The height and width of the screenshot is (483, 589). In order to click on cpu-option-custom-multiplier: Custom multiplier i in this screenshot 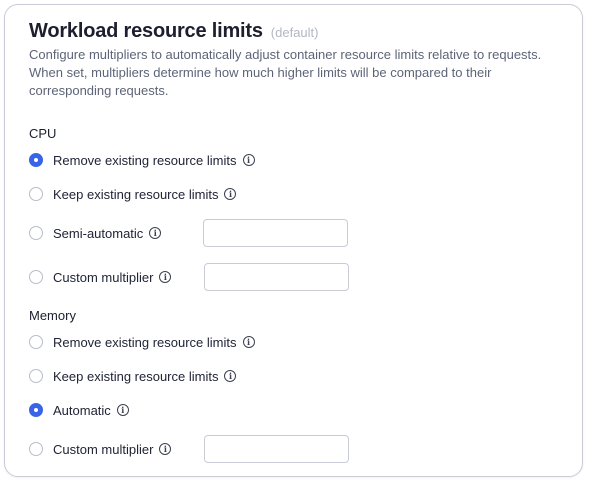, I will do `click(100, 277)`.